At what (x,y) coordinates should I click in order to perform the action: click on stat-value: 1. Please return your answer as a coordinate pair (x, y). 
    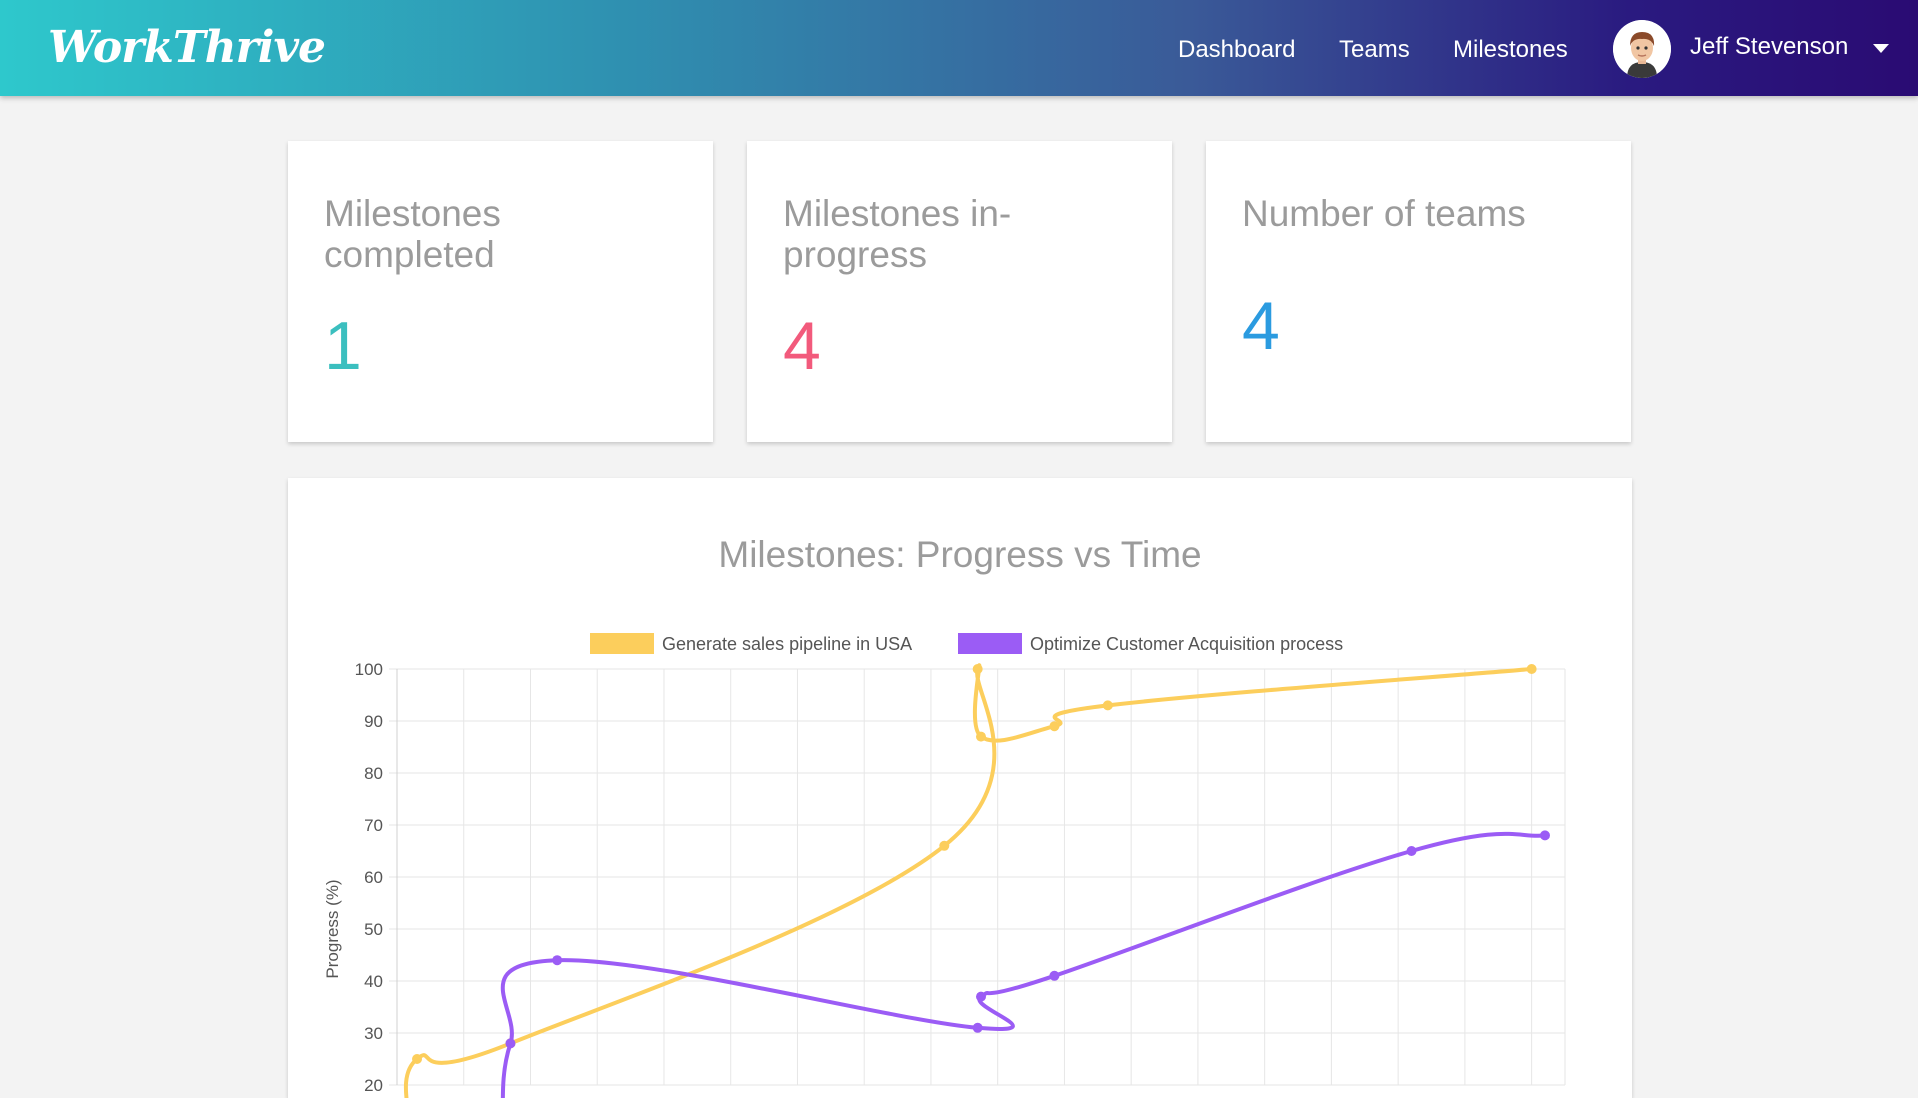
    Looking at the image, I should click on (343, 346).